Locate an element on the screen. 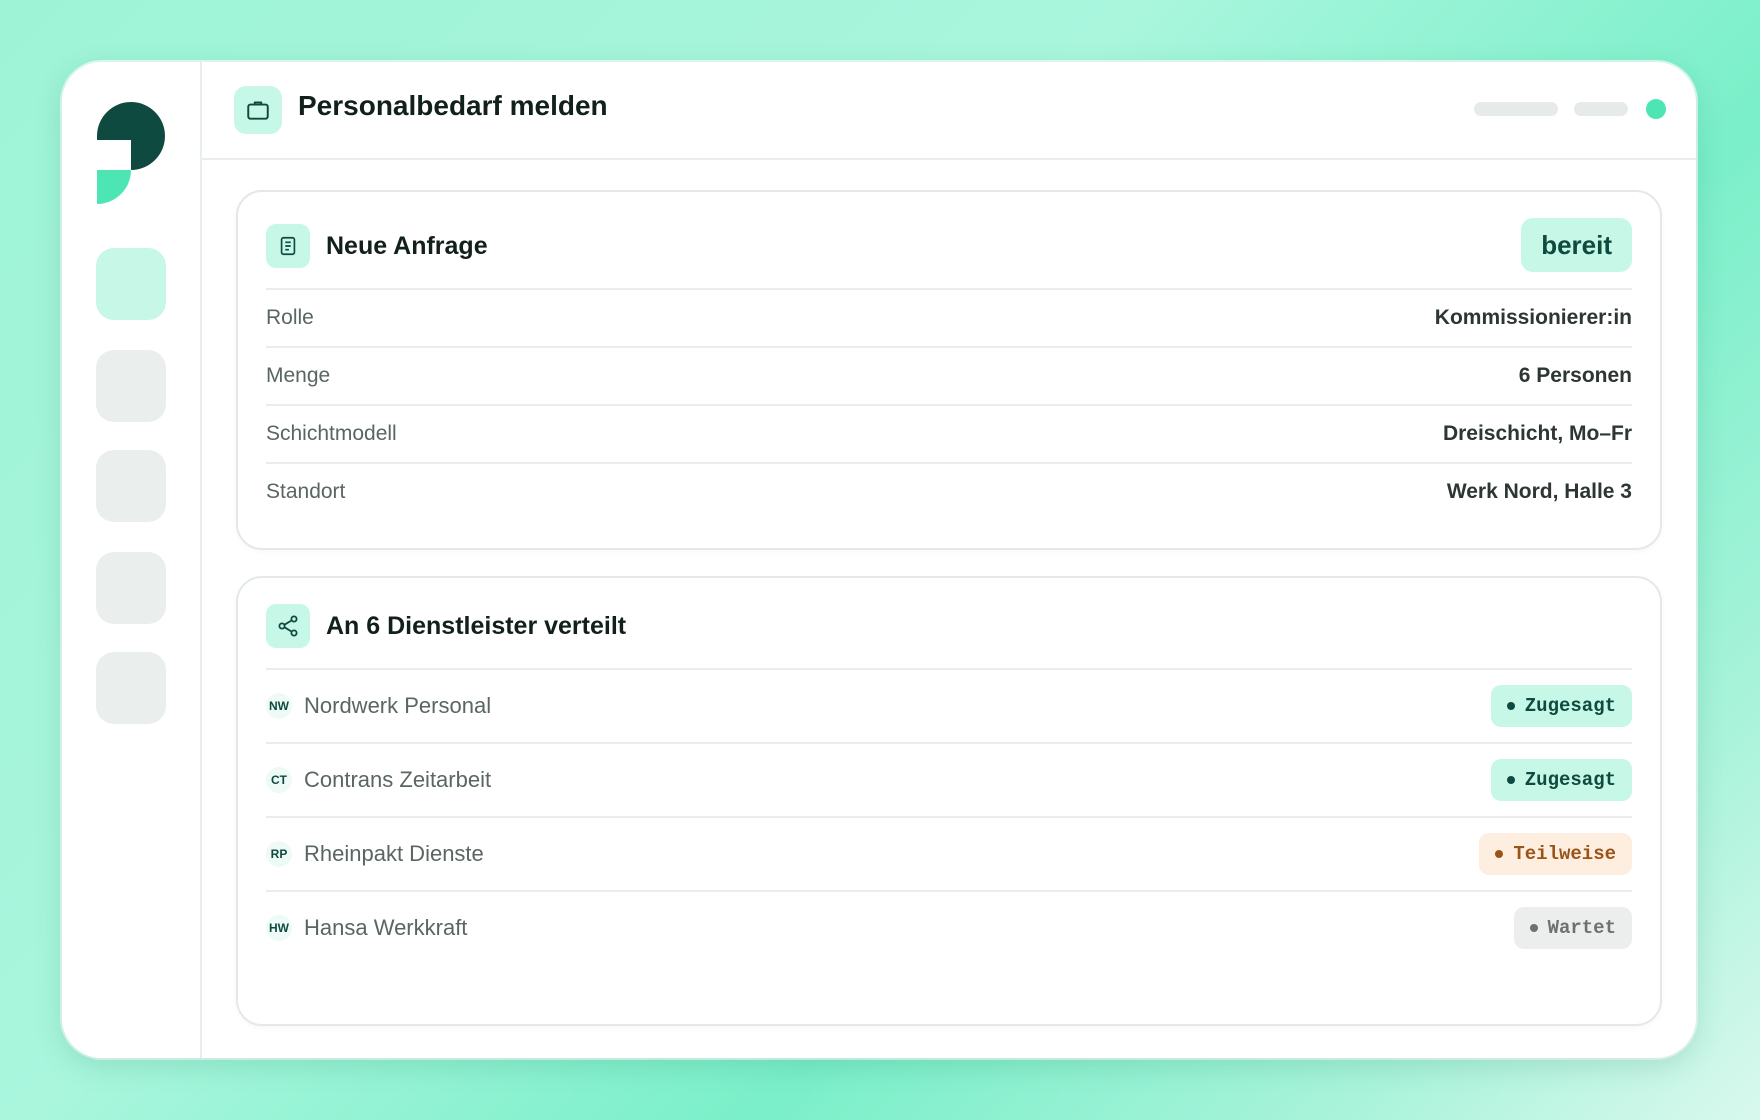  status-label: Wartet is located at coordinates (1581, 928).